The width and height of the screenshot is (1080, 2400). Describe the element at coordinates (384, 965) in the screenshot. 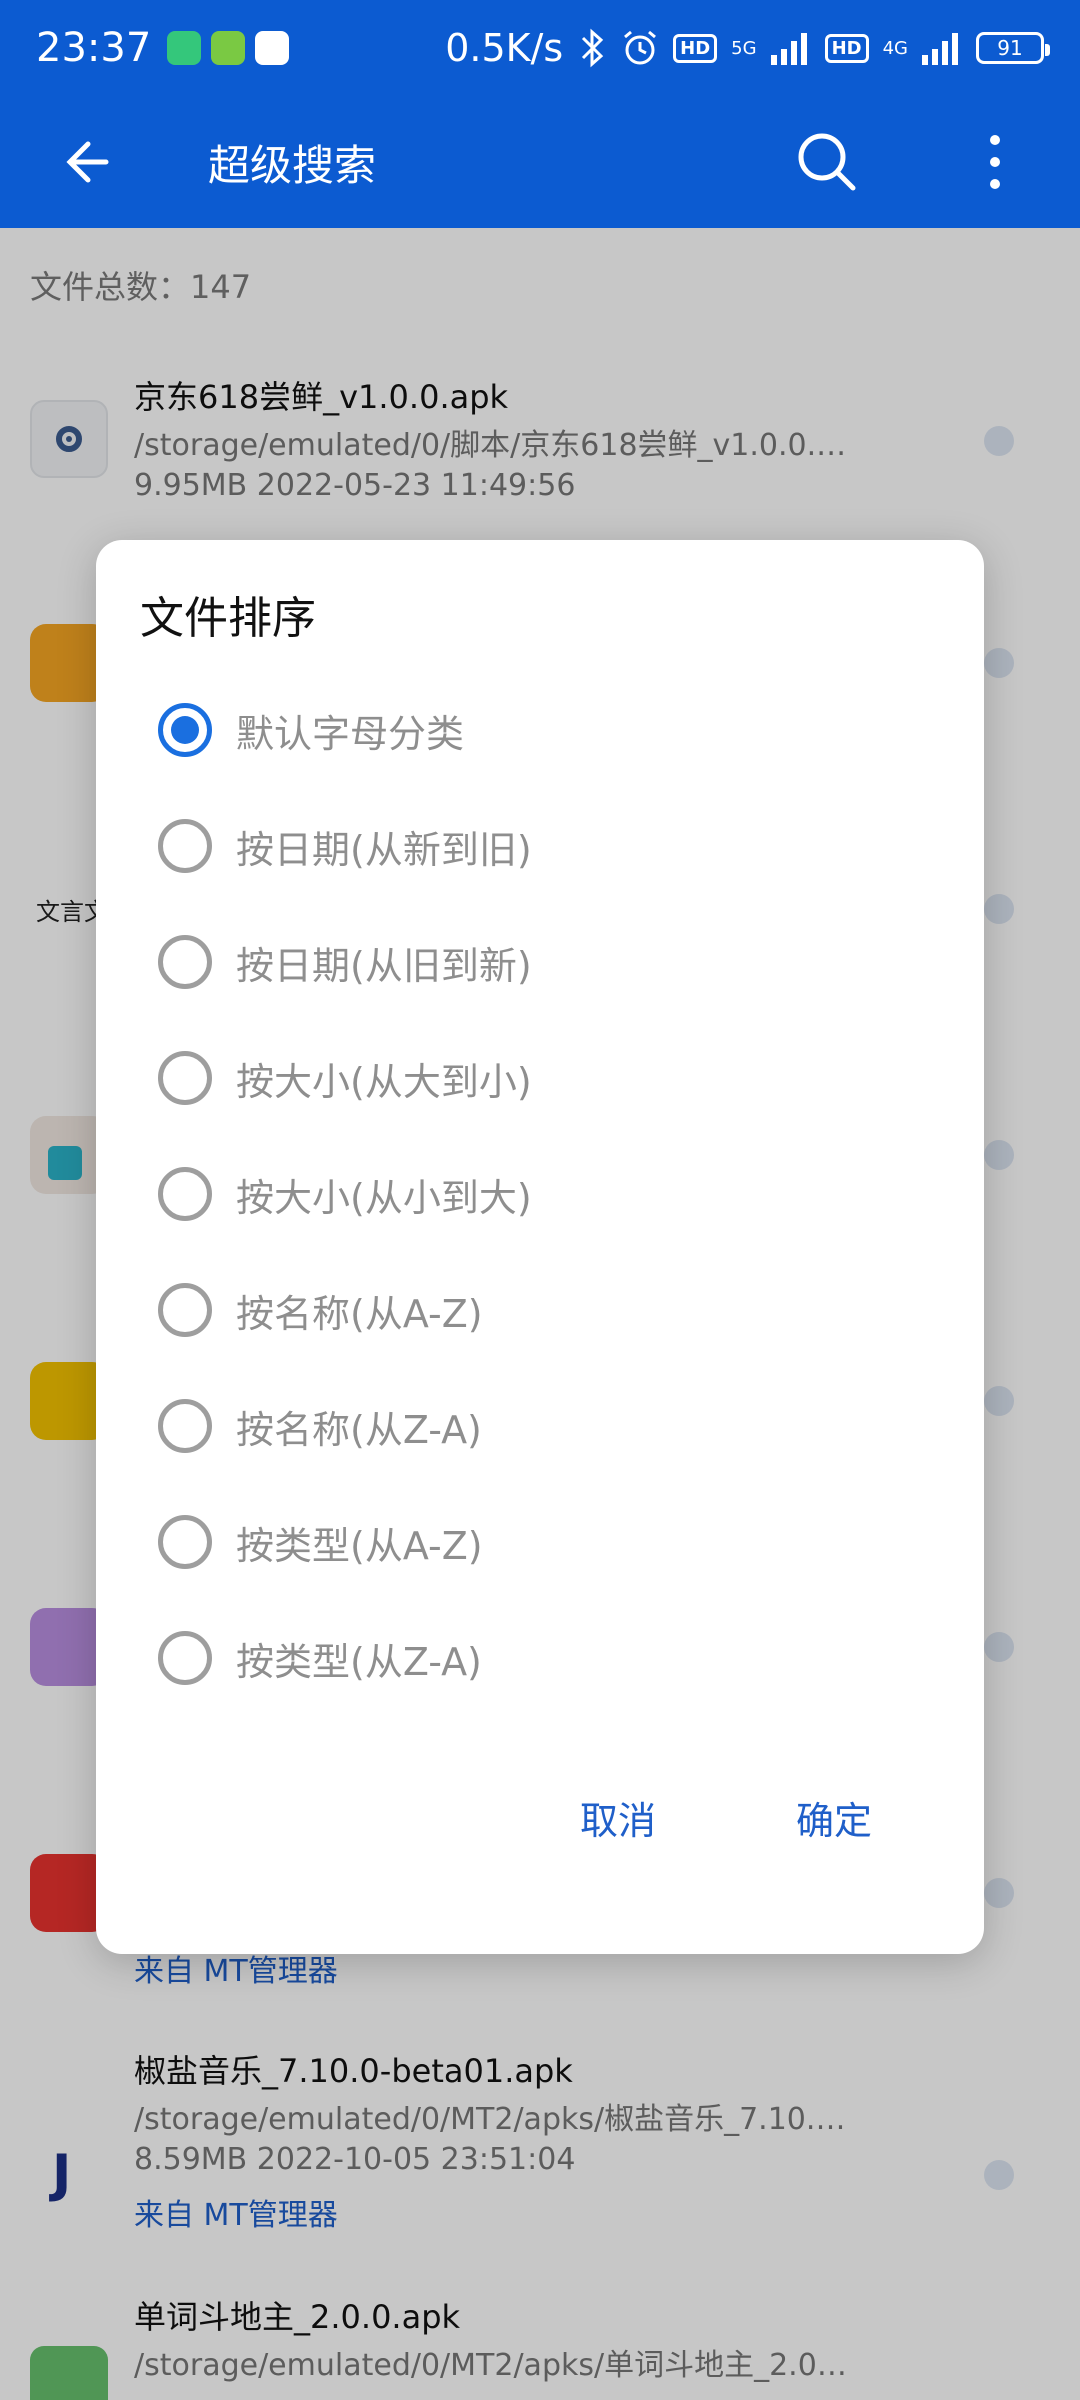

I see `option-label: 按日期(从旧到新)` at that location.